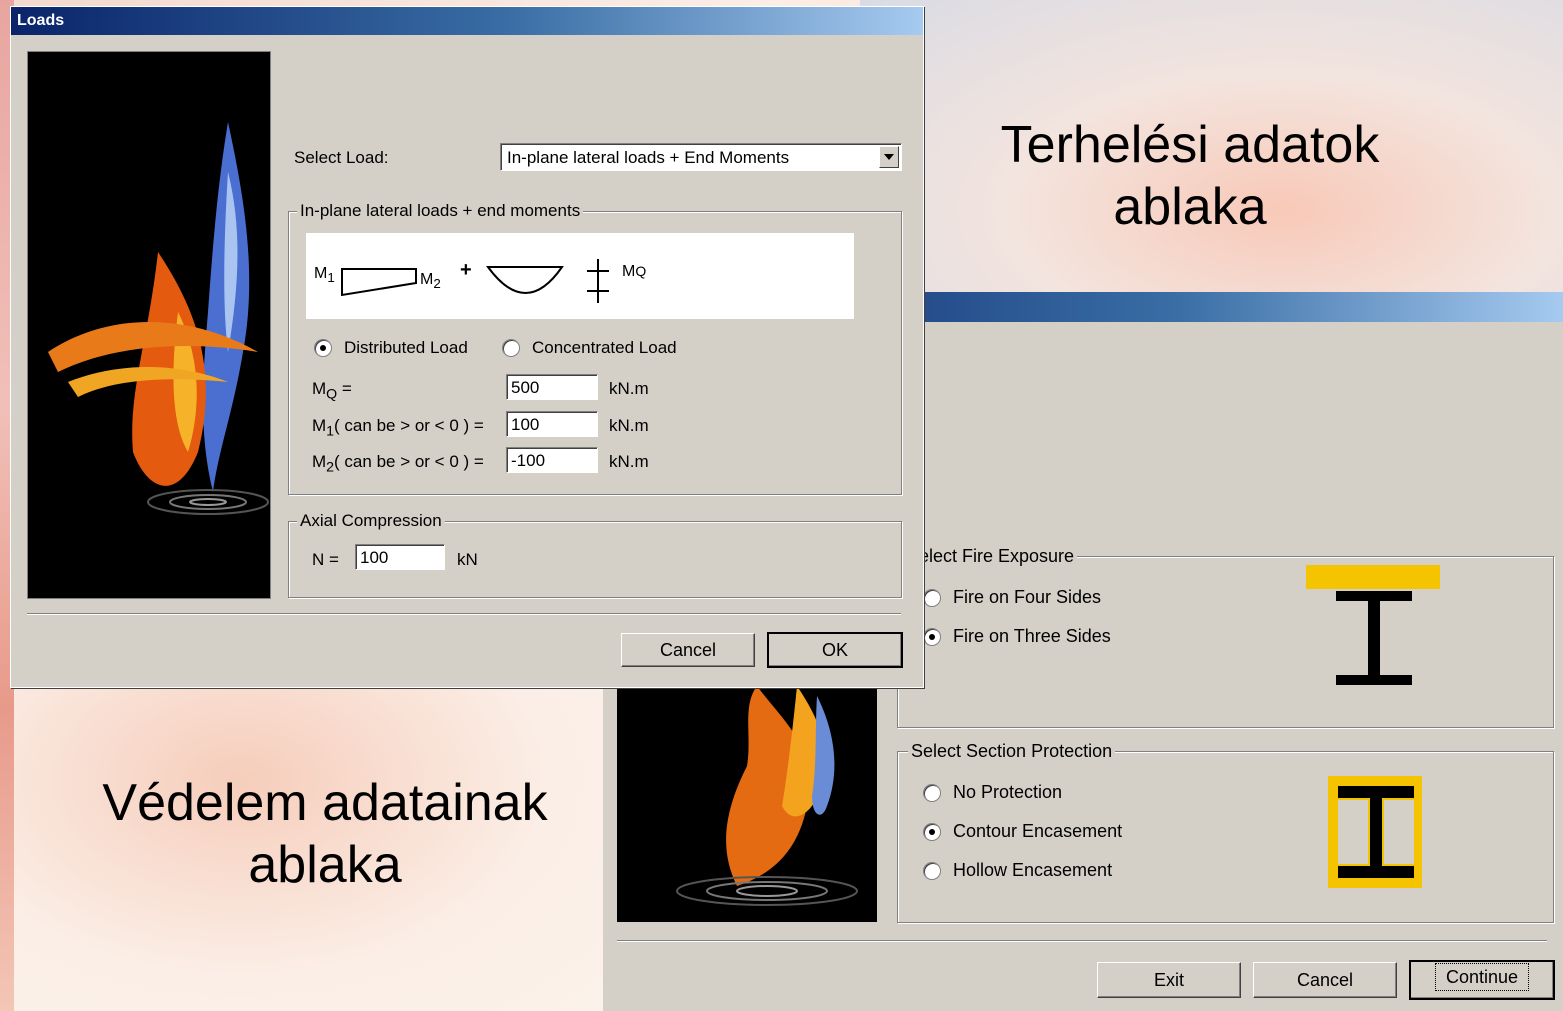 The height and width of the screenshot is (1011, 1563). I want to click on end-moments-icon, so click(379, 282).